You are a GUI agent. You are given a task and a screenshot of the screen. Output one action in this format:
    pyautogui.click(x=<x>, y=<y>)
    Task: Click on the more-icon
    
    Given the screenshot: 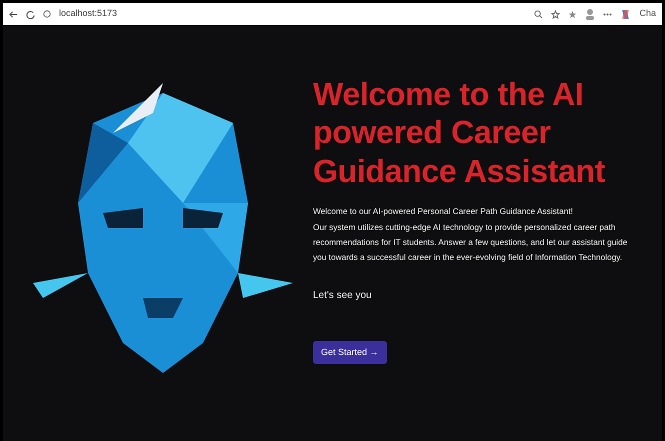 What is the action you would take?
    pyautogui.click(x=607, y=14)
    